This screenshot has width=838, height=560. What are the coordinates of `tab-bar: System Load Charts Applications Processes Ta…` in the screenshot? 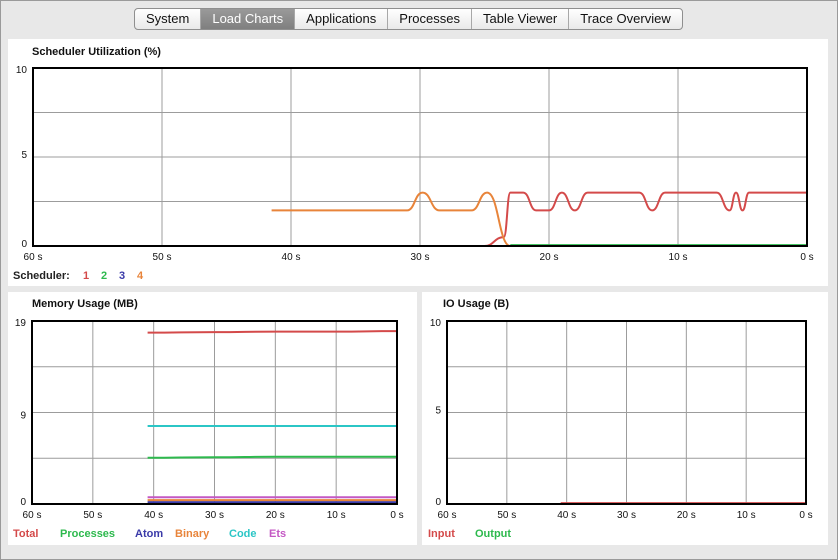 It's located at (408, 19).